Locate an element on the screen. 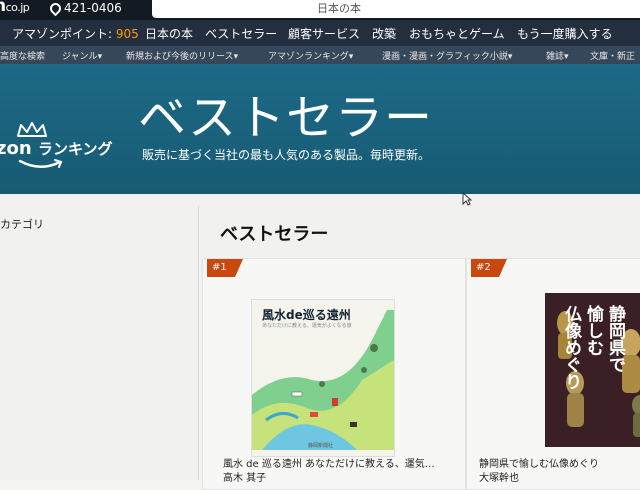  book-cover-1: 風水de巡る遠州 あなただけに教える、運気がよくなる旅 静岡新聞社 is located at coordinates (323, 378).